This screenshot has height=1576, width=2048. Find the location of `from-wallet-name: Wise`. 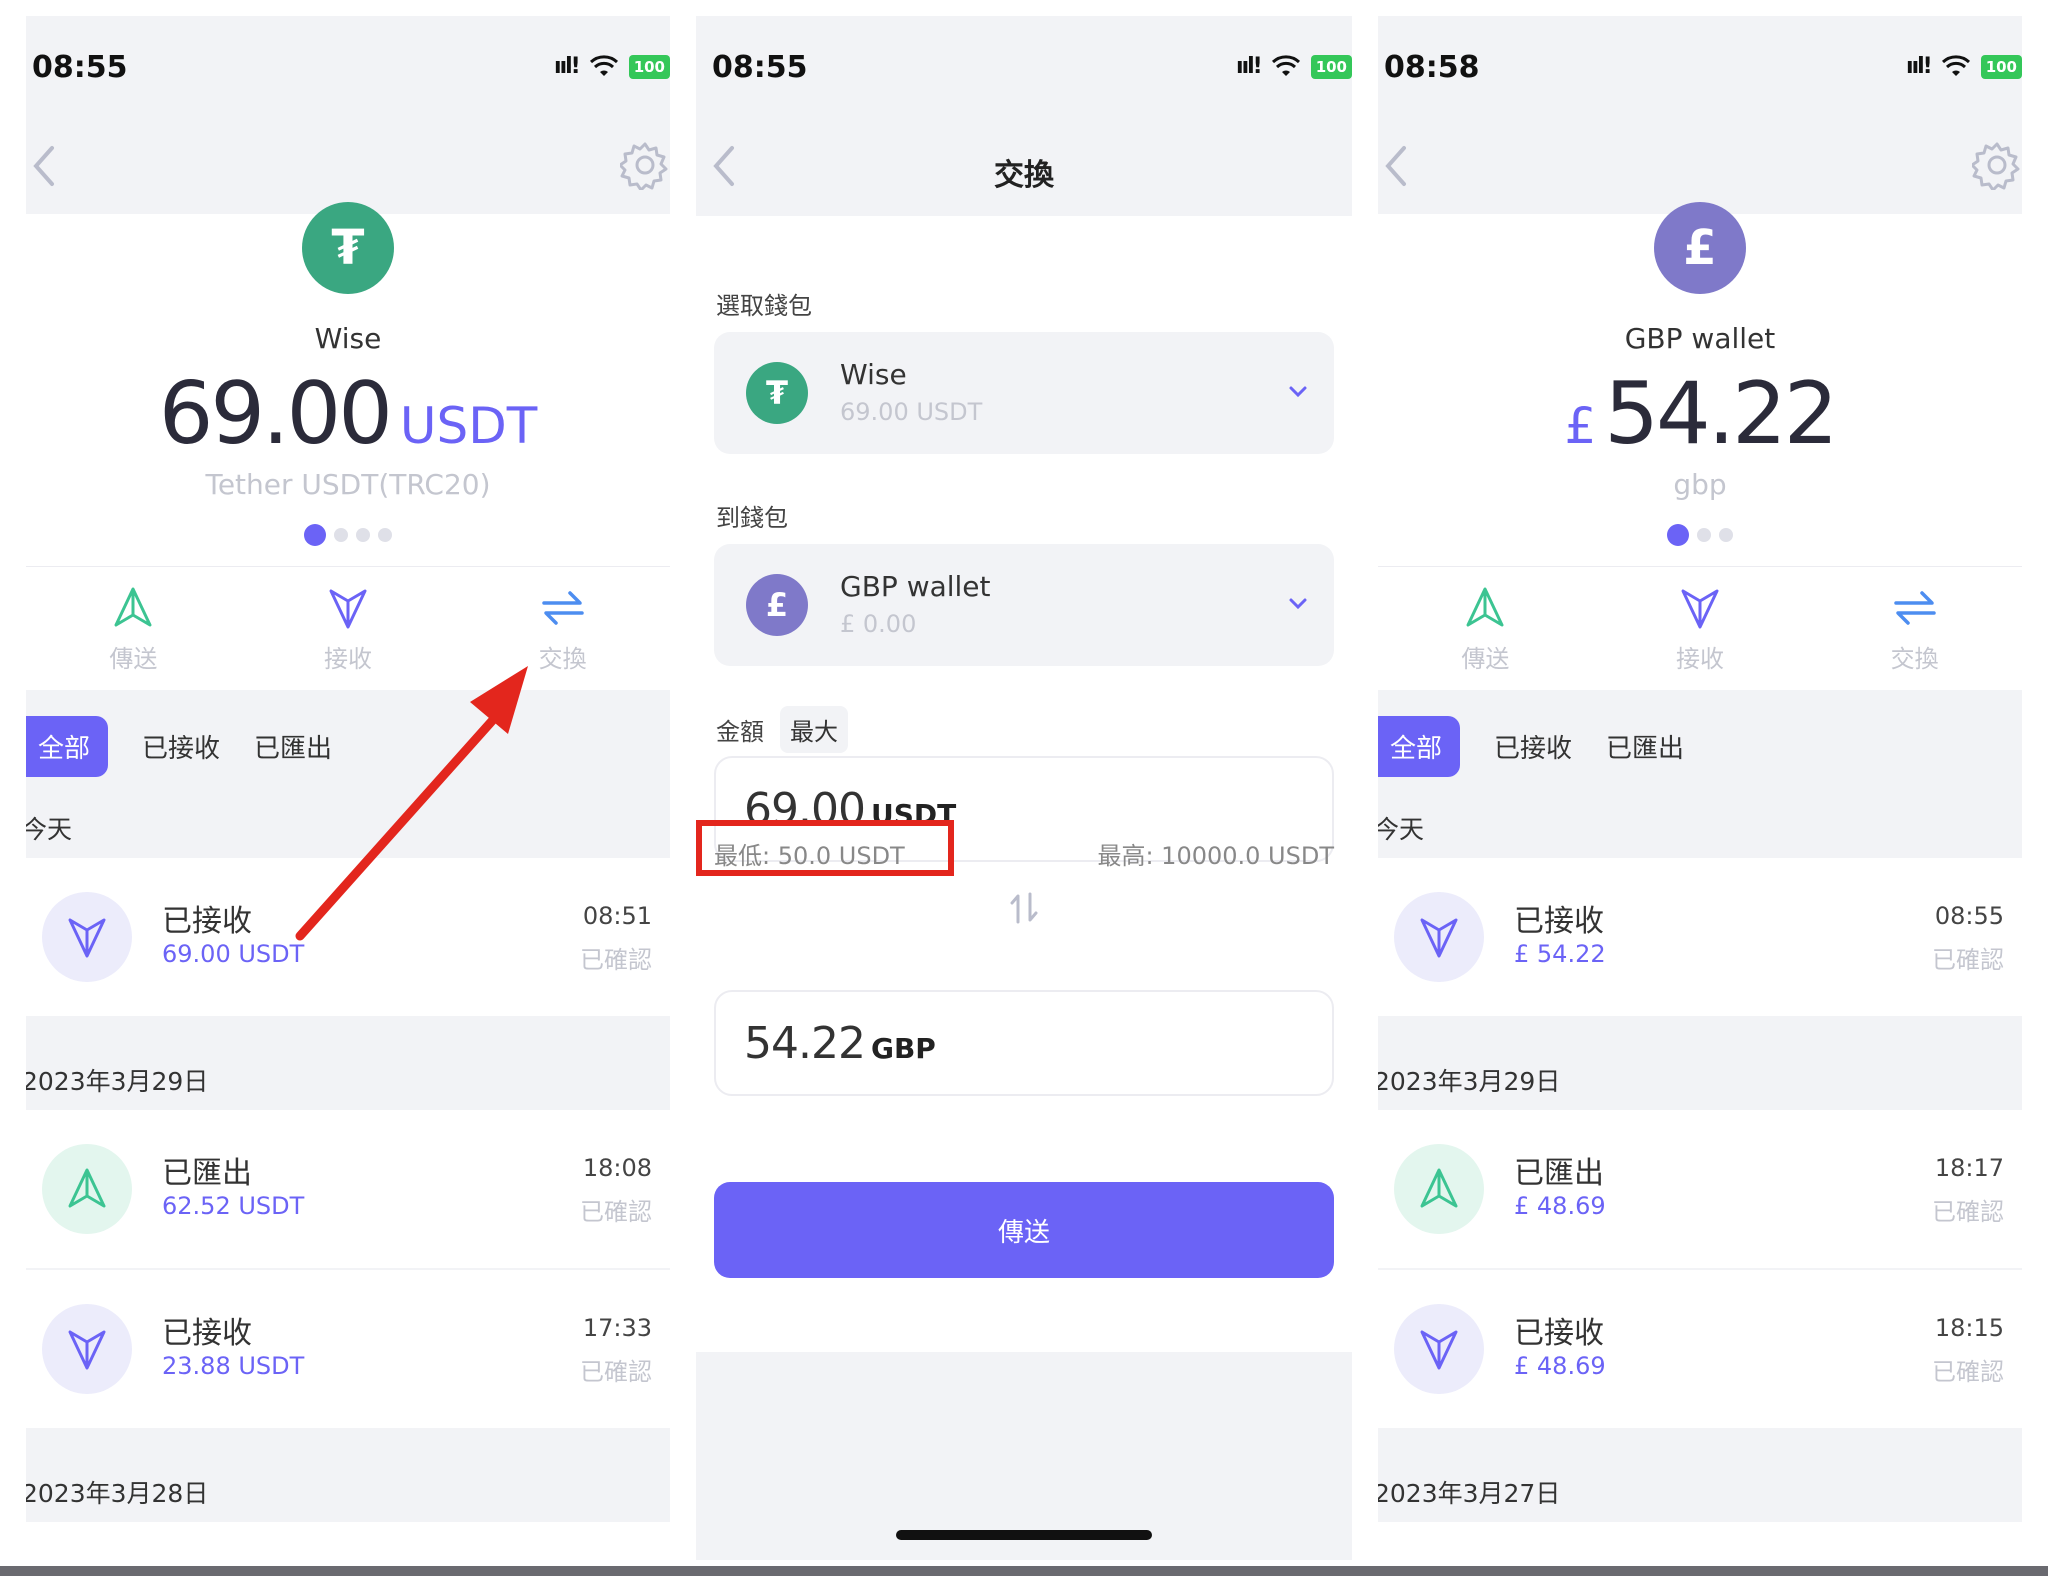

from-wallet-name: Wise is located at coordinates (873, 374).